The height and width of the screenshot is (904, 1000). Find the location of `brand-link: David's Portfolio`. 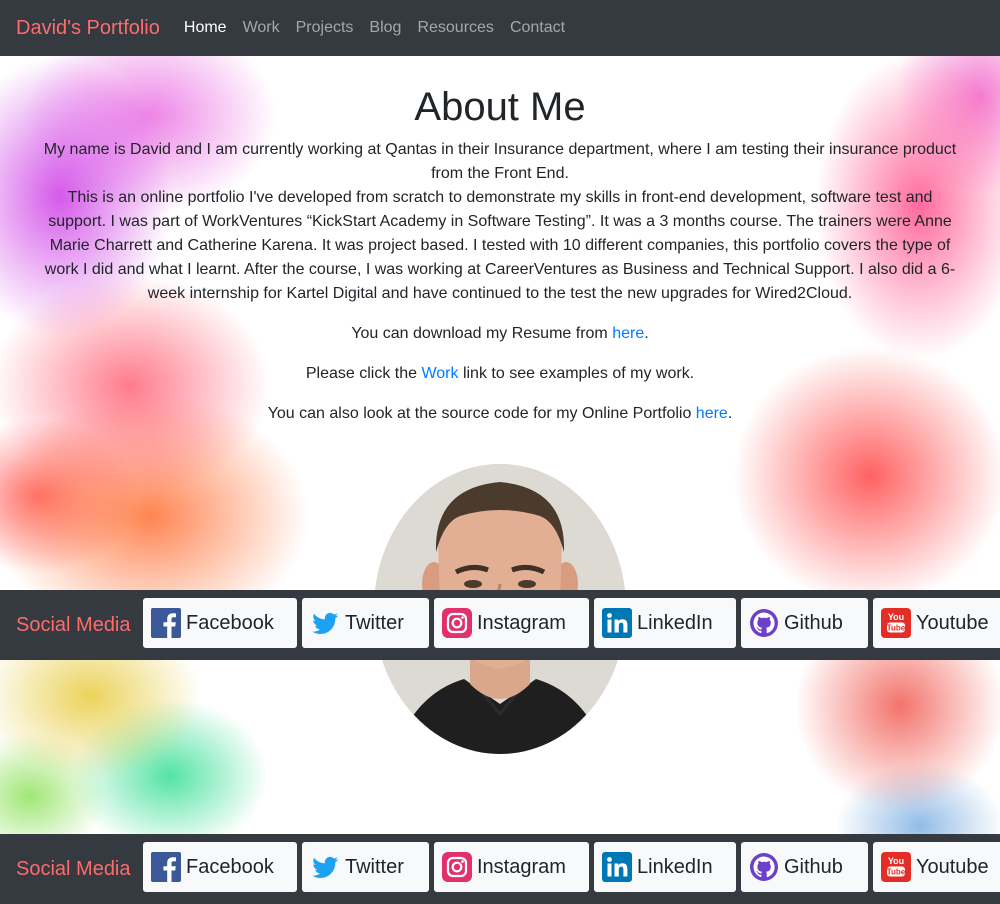

brand-link: David's Portfolio is located at coordinates (88, 28).